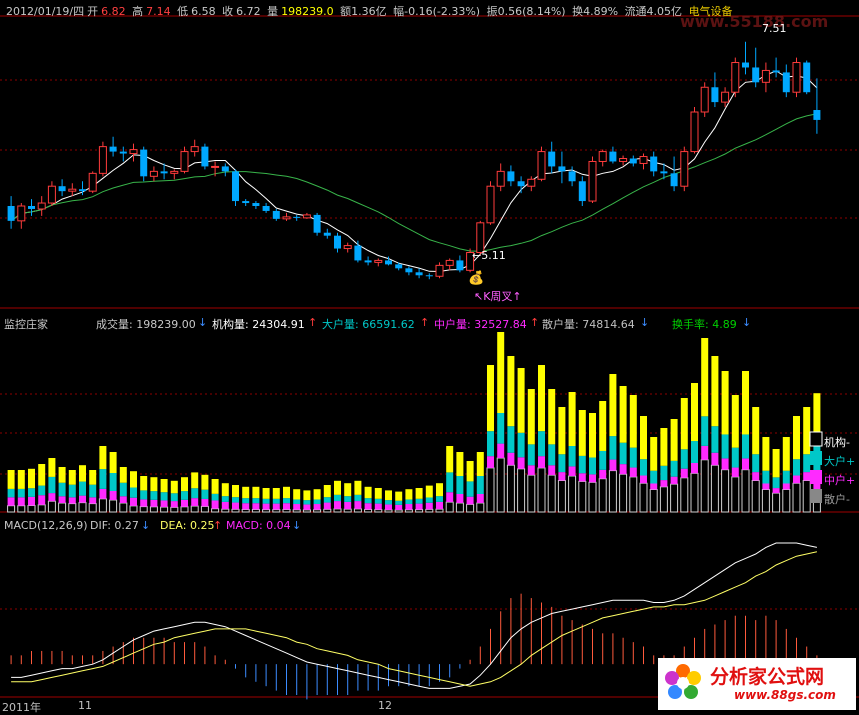  What do you see at coordinates (158, 11) in the screenshot?
I see `high-value: 7.14` at bounding box center [158, 11].